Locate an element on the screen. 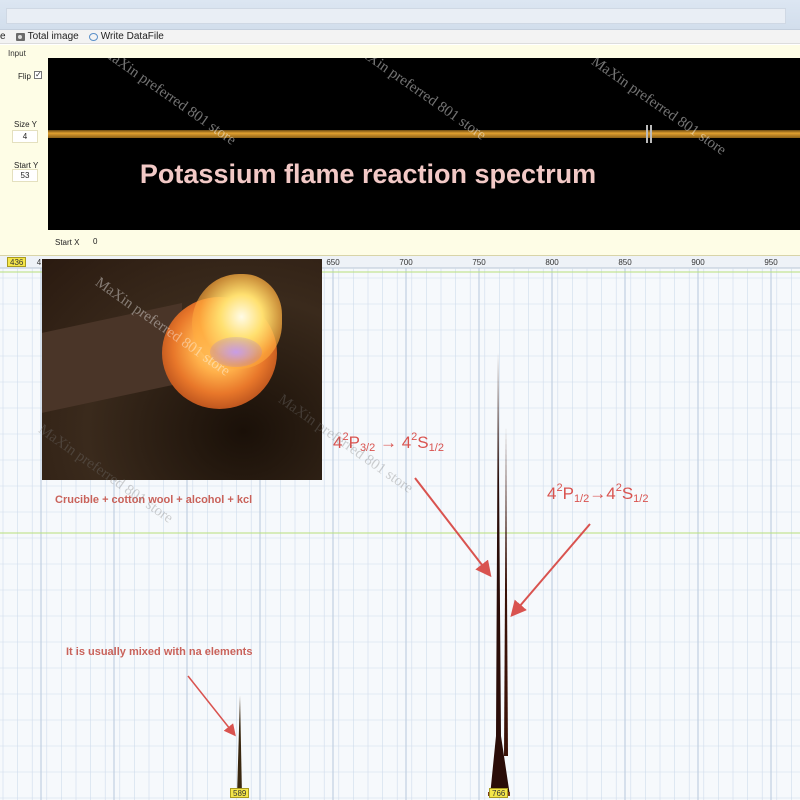 This screenshot has width=800, height=800. start-x-input: 0 is located at coordinates (95, 241).